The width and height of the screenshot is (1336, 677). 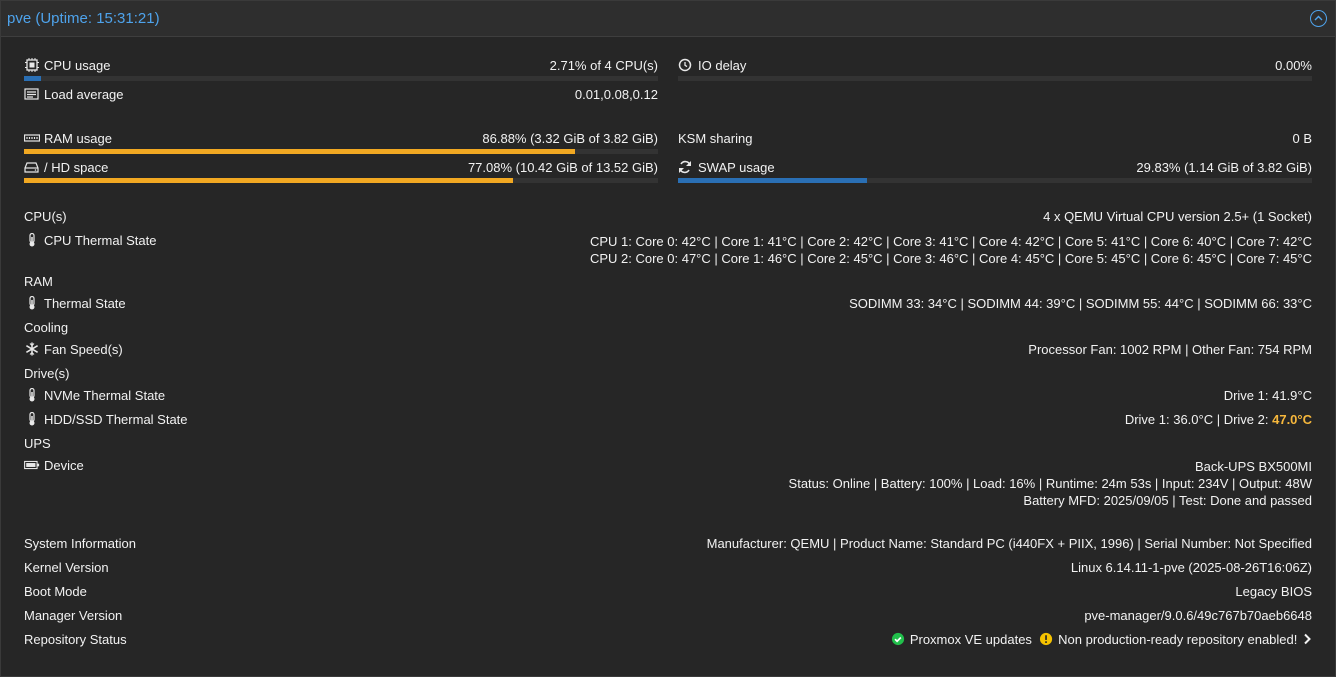 What do you see at coordinates (970, 639) in the screenshot?
I see `repo-updates-status: Proxmox VE updates` at bounding box center [970, 639].